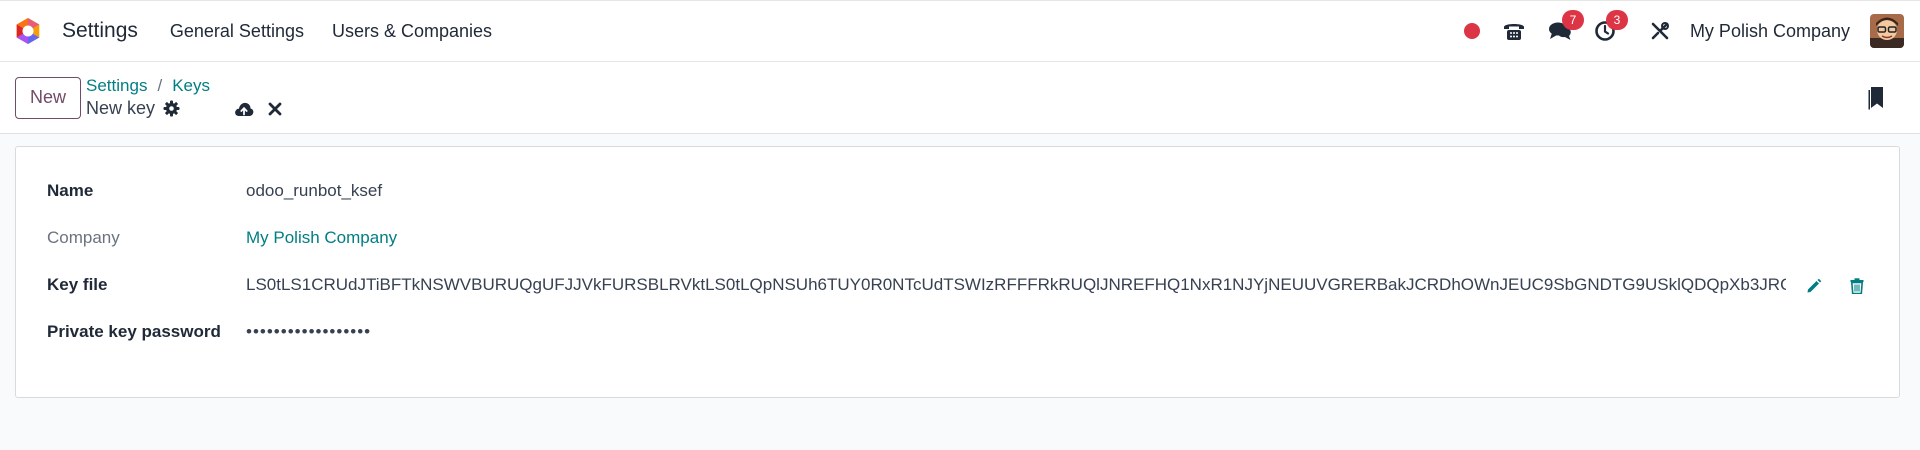 This screenshot has width=1920, height=450. Describe the element at coordinates (116, 86) in the screenshot. I see `breadcrumb-settings: Settings` at that location.